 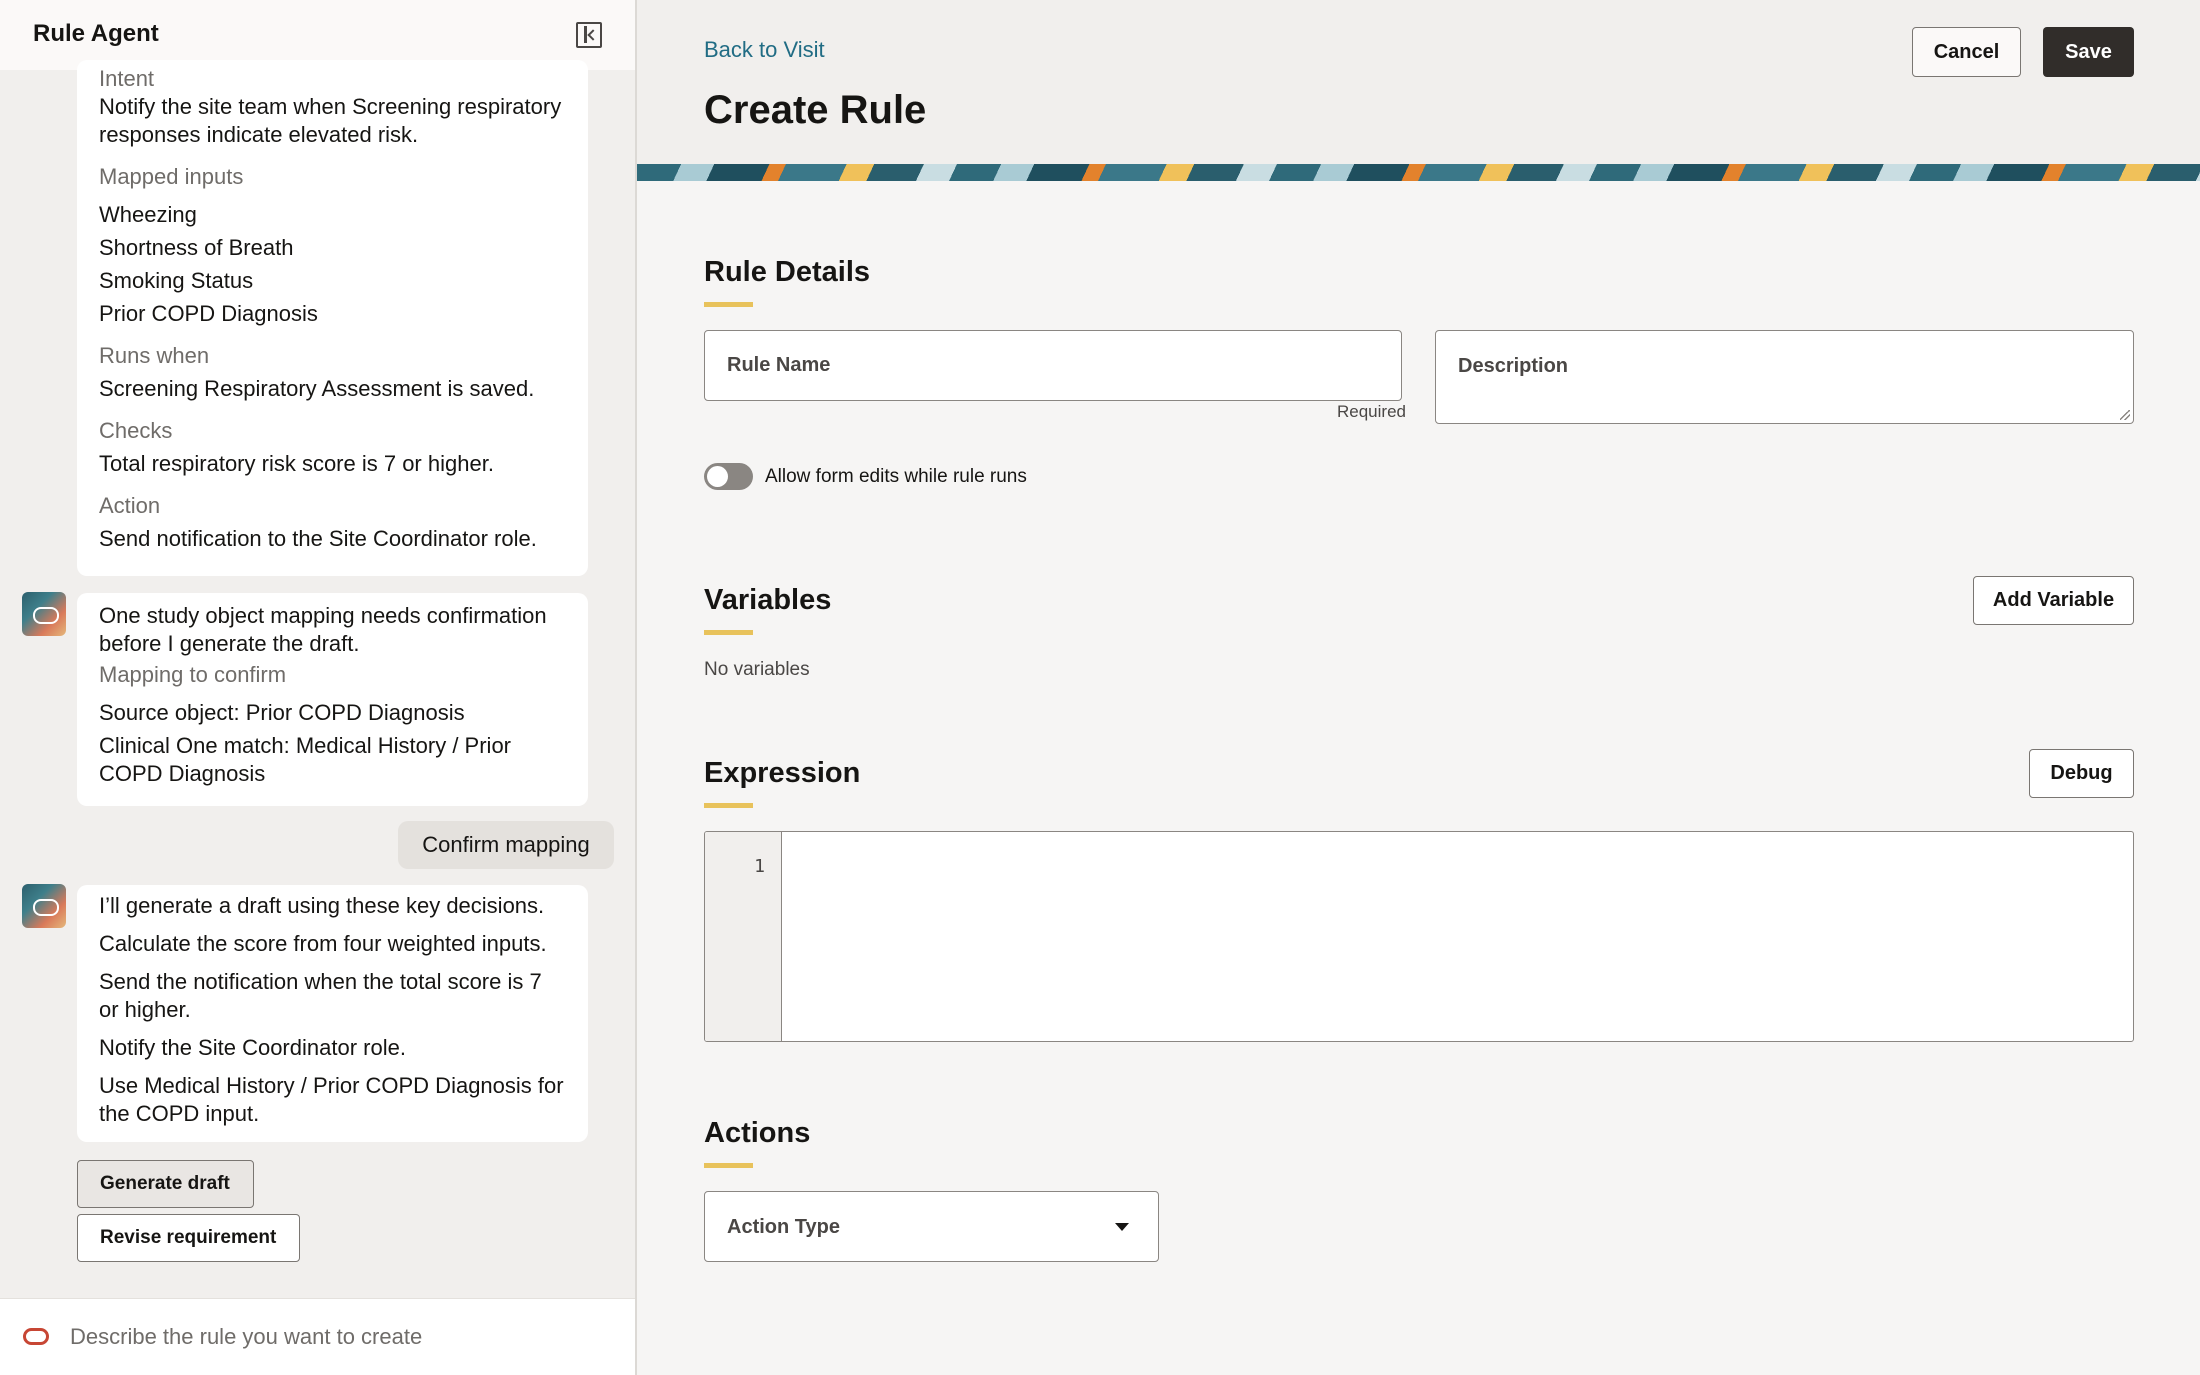 I want to click on collapse-panel-icon, so click(x=589, y=35).